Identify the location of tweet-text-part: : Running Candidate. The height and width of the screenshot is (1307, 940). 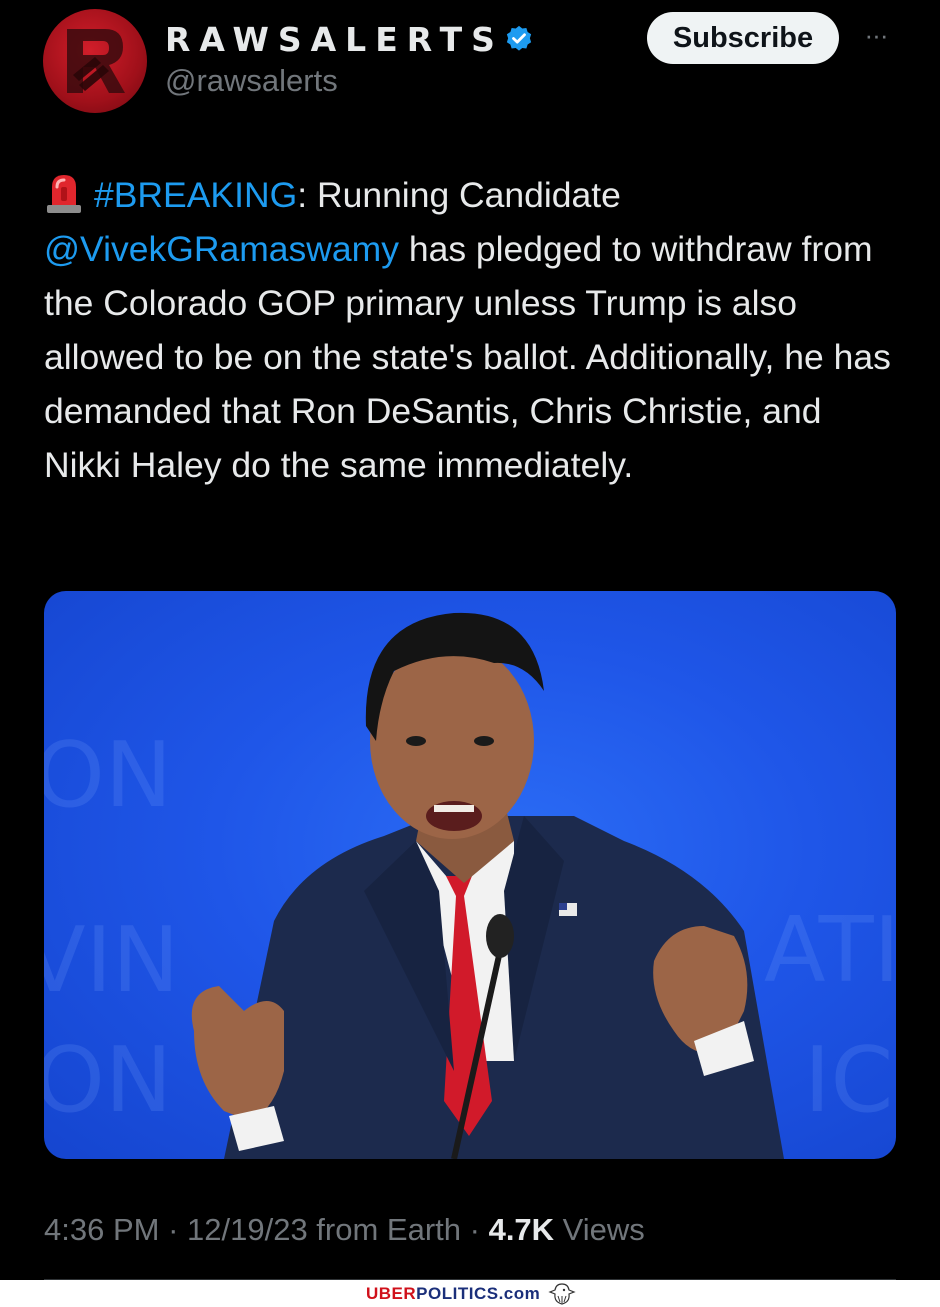
(459, 195).